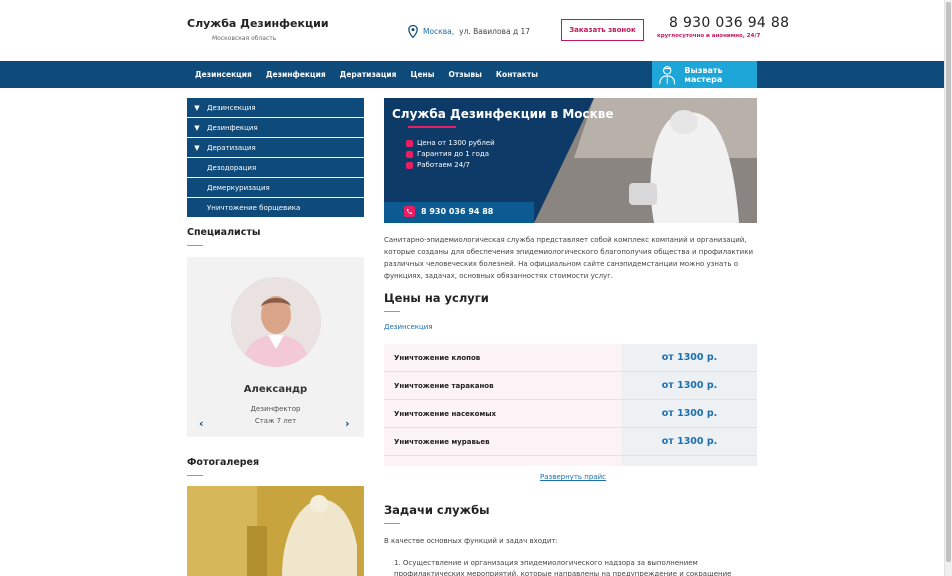 The image size is (952, 576). I want to click on street-address: ул. Вавилова д 17, so click(495, 31).